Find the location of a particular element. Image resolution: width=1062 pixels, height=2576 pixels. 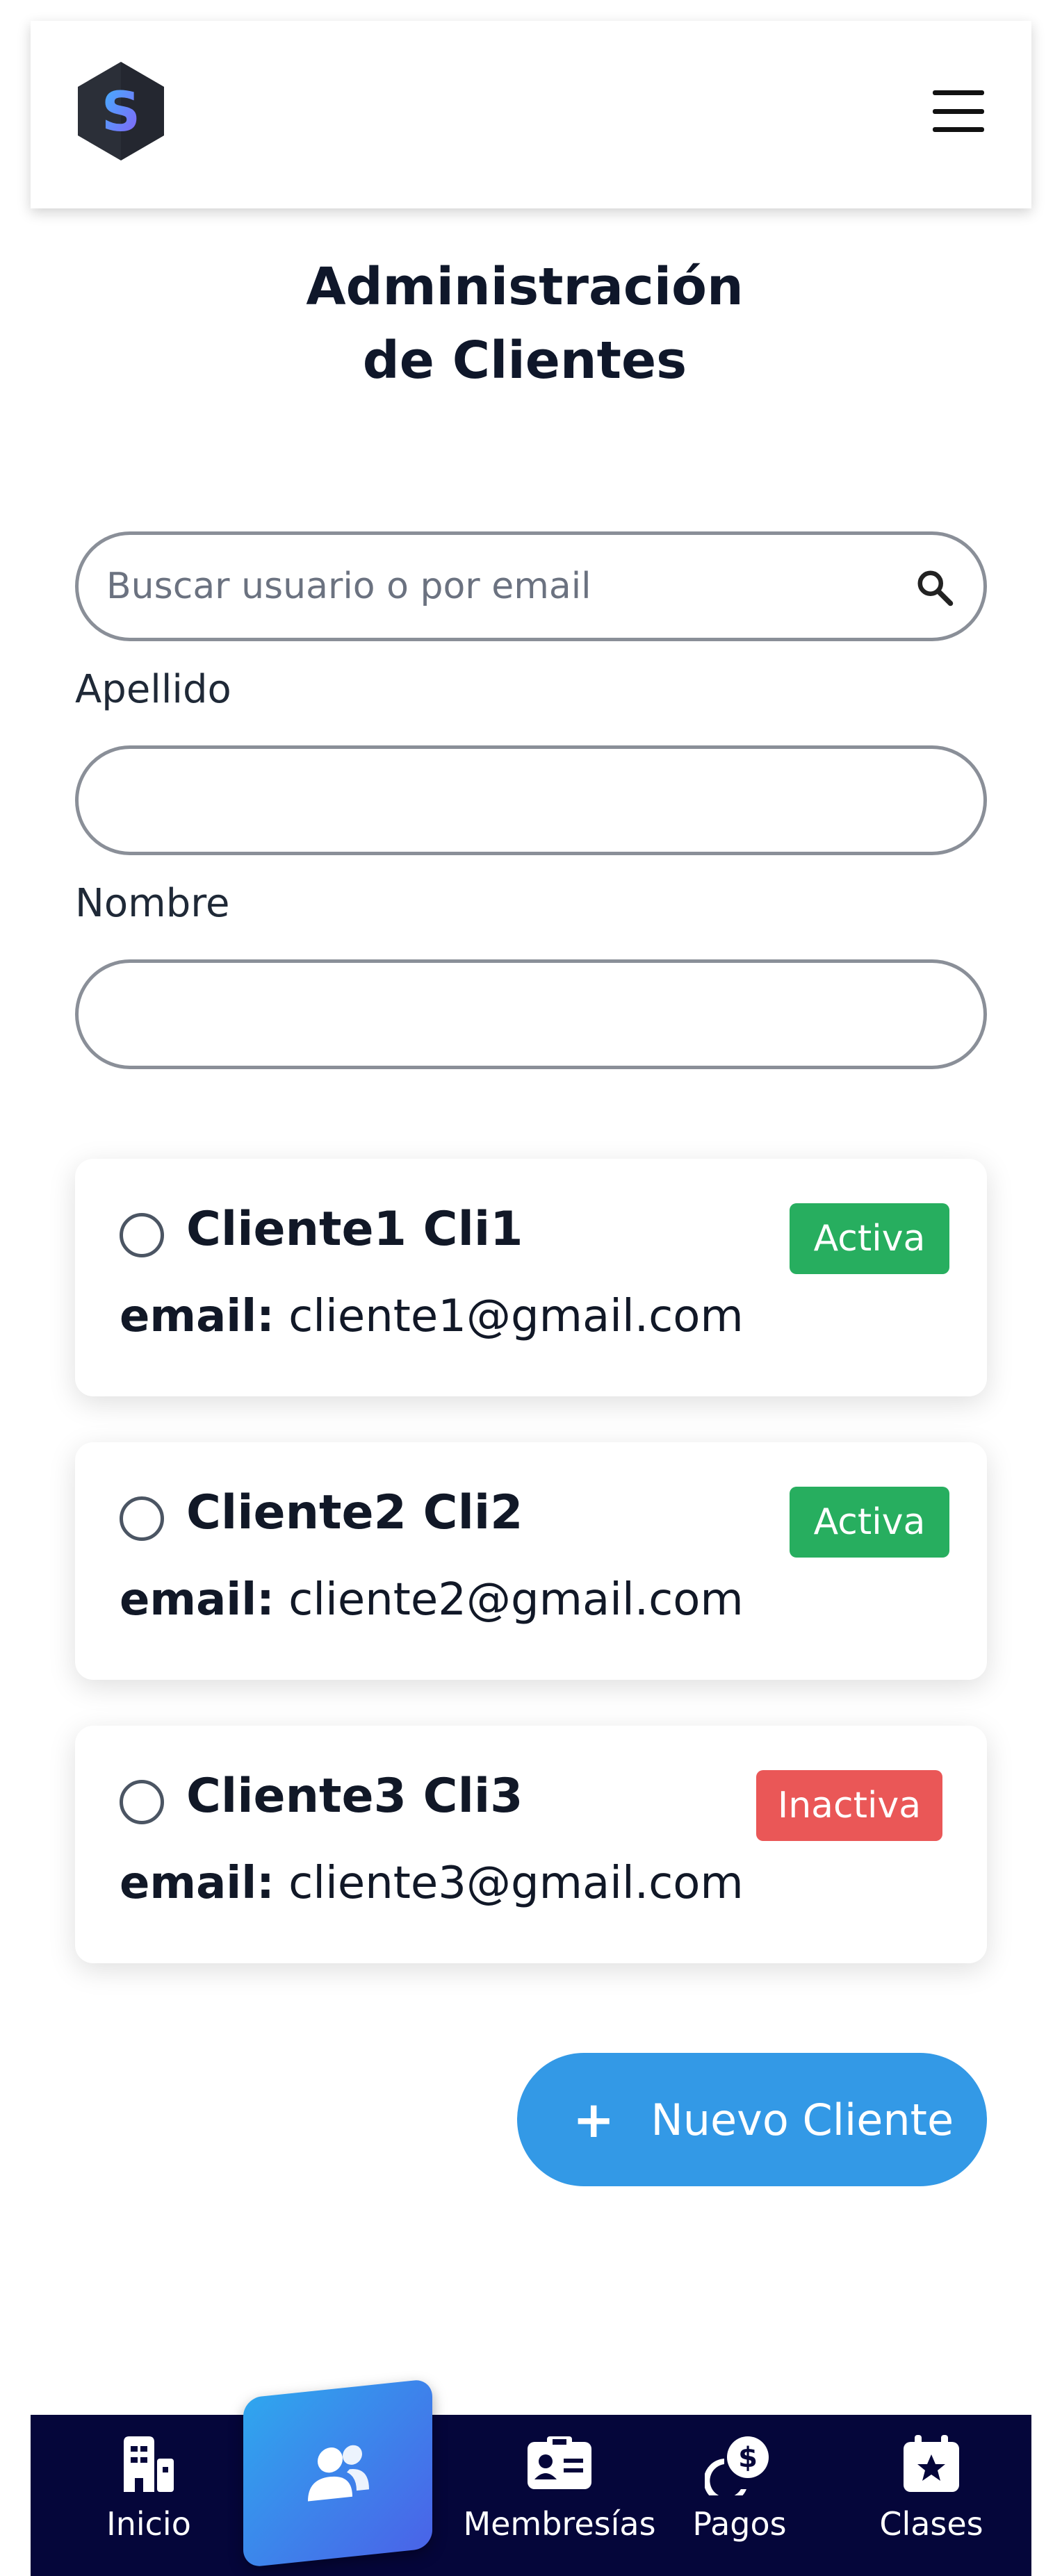

nav-item-clases: Clases is located at coordinates (931, 2495).